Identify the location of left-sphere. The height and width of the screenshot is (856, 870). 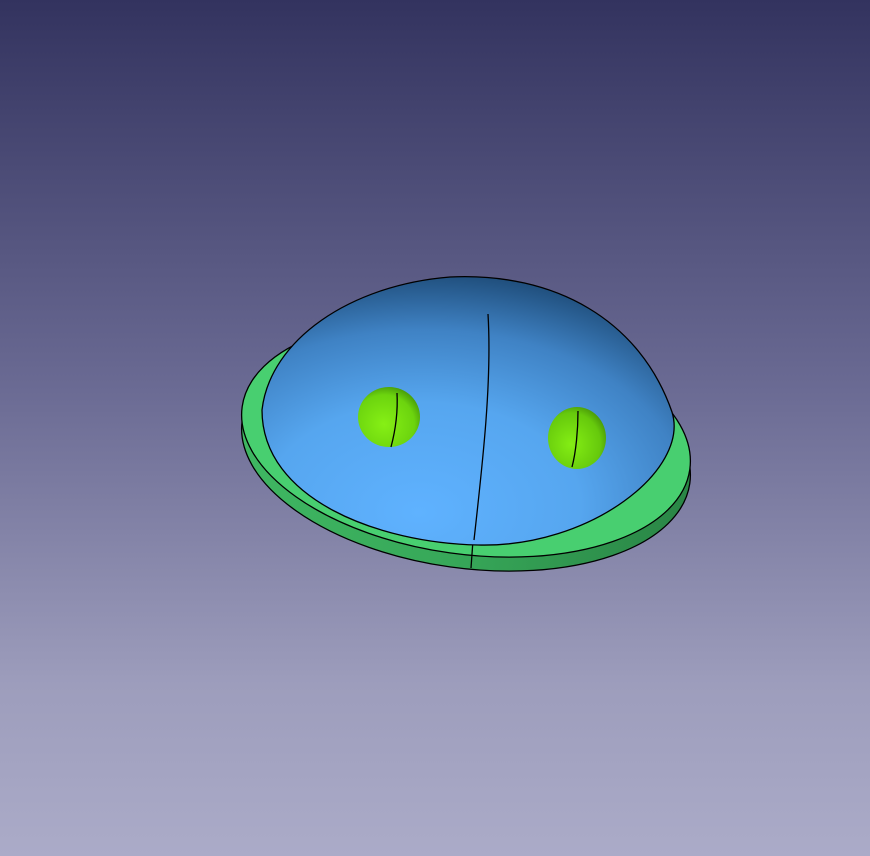
(389, 417).